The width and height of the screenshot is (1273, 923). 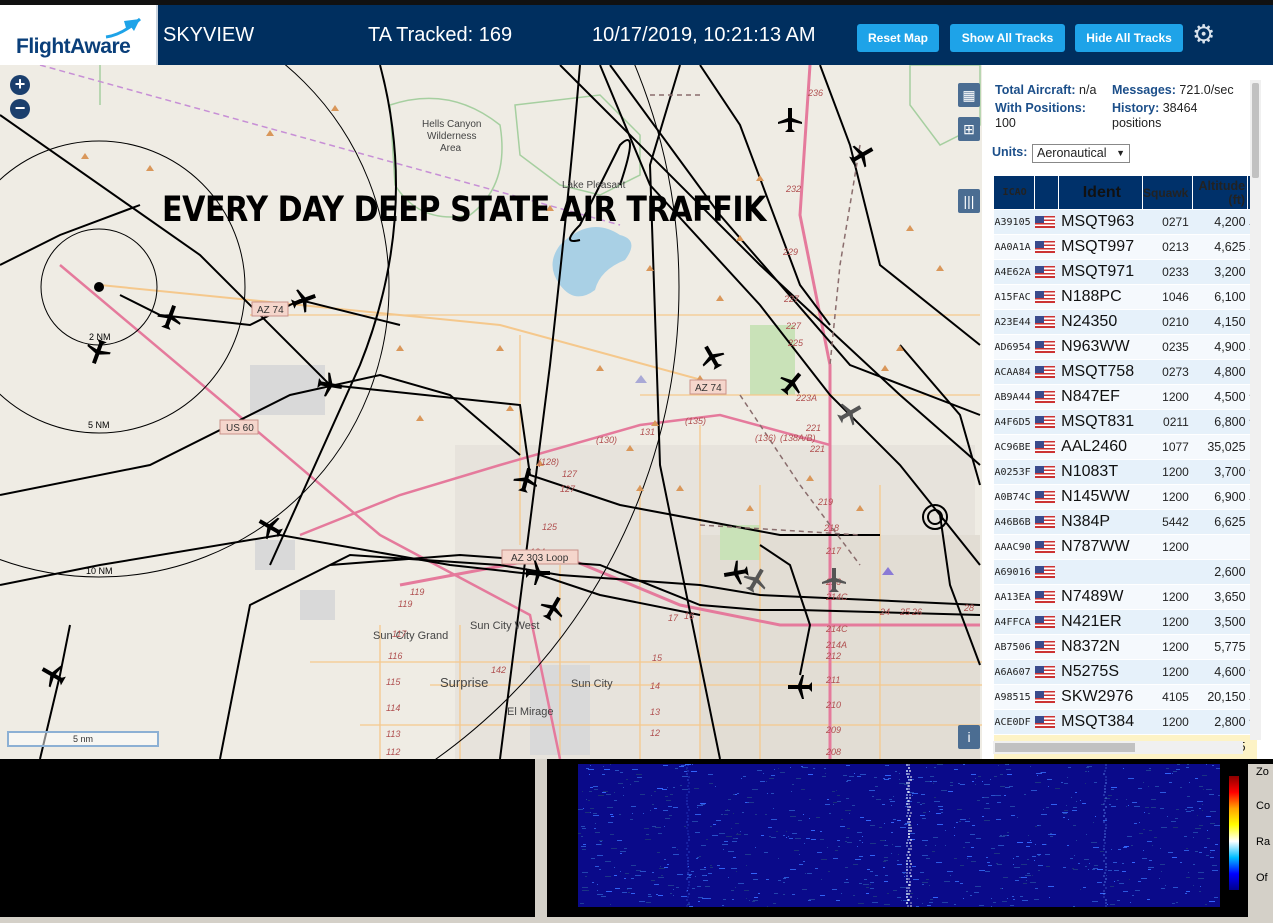 What do you see at coordinates (1014, 297) in the screenshot?
I see `icao-cell: A15FAC` at bounding box center [1014, 297].